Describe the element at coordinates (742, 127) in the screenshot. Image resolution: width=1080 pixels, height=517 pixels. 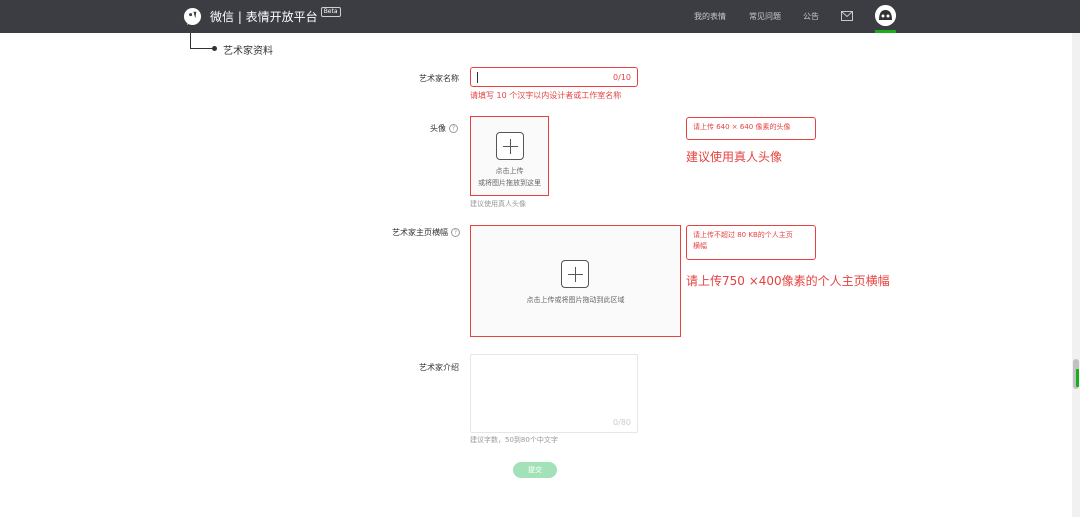
I see `avatar-size-tip-text: 请上传 640 × 640 像素的头像` at that location.